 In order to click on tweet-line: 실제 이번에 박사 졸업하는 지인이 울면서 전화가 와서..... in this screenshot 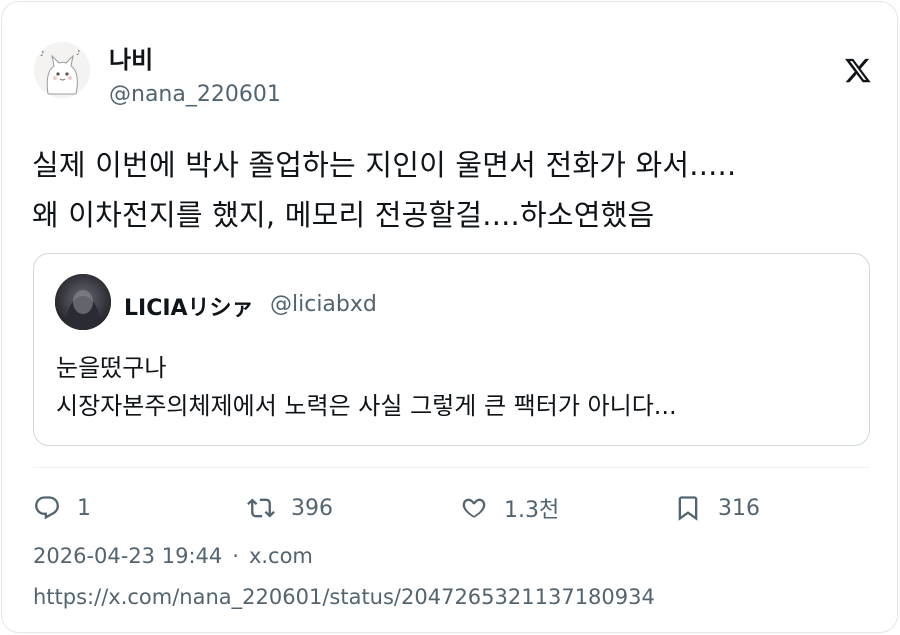, I will do `click(384, 165)`.